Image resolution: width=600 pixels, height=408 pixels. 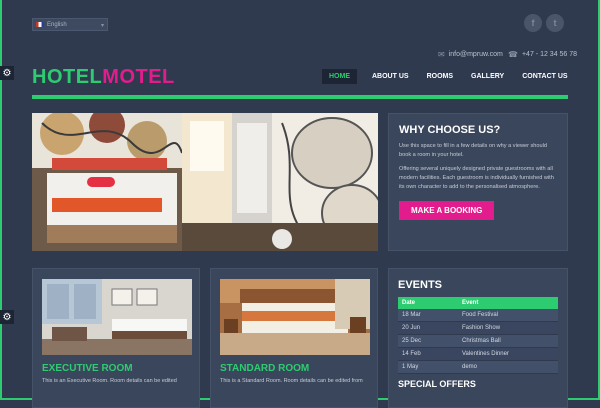 What do you see at coordinates (294, 368) in the screenshot?
I see `room-title-standard: STANDARD ROOM` at bounding box center [294, 368].